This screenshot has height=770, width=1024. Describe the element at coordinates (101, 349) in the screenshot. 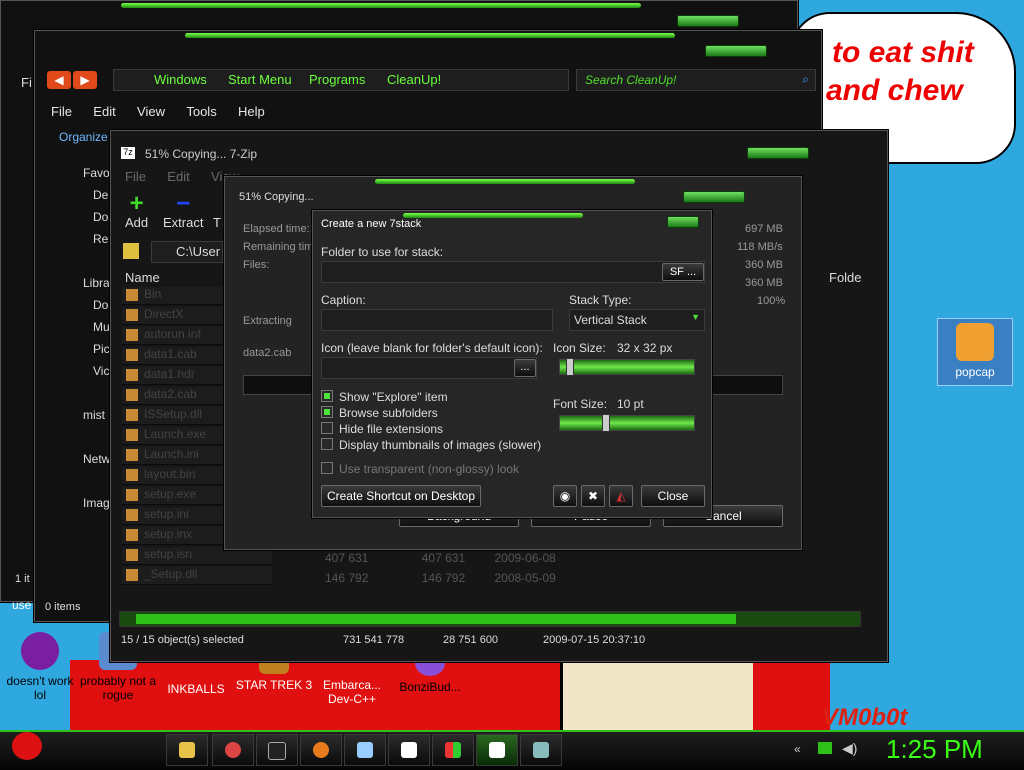

I see `nav-item: Pic` at that location.